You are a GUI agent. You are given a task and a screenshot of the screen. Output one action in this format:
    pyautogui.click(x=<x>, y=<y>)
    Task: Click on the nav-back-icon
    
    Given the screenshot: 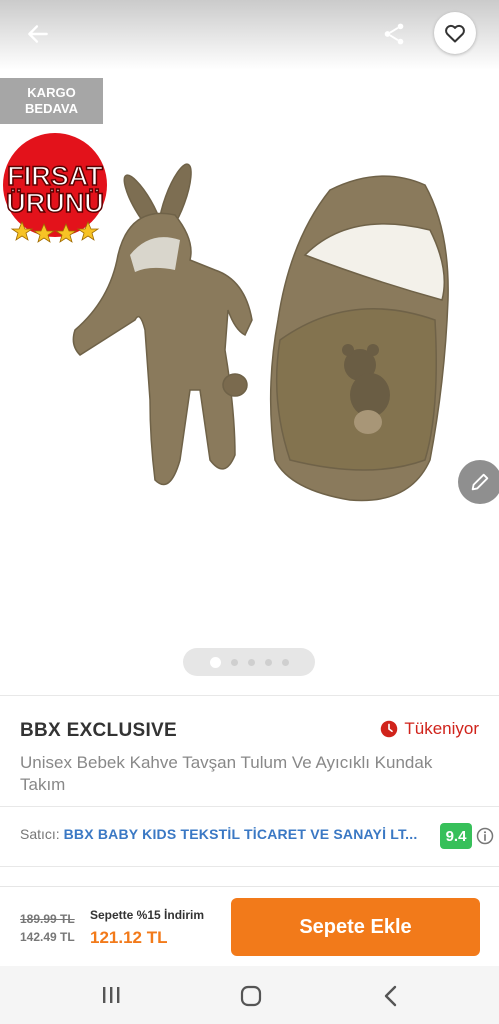 What is the action you would take?
    pyautogui.click(x=391, y=996)
    